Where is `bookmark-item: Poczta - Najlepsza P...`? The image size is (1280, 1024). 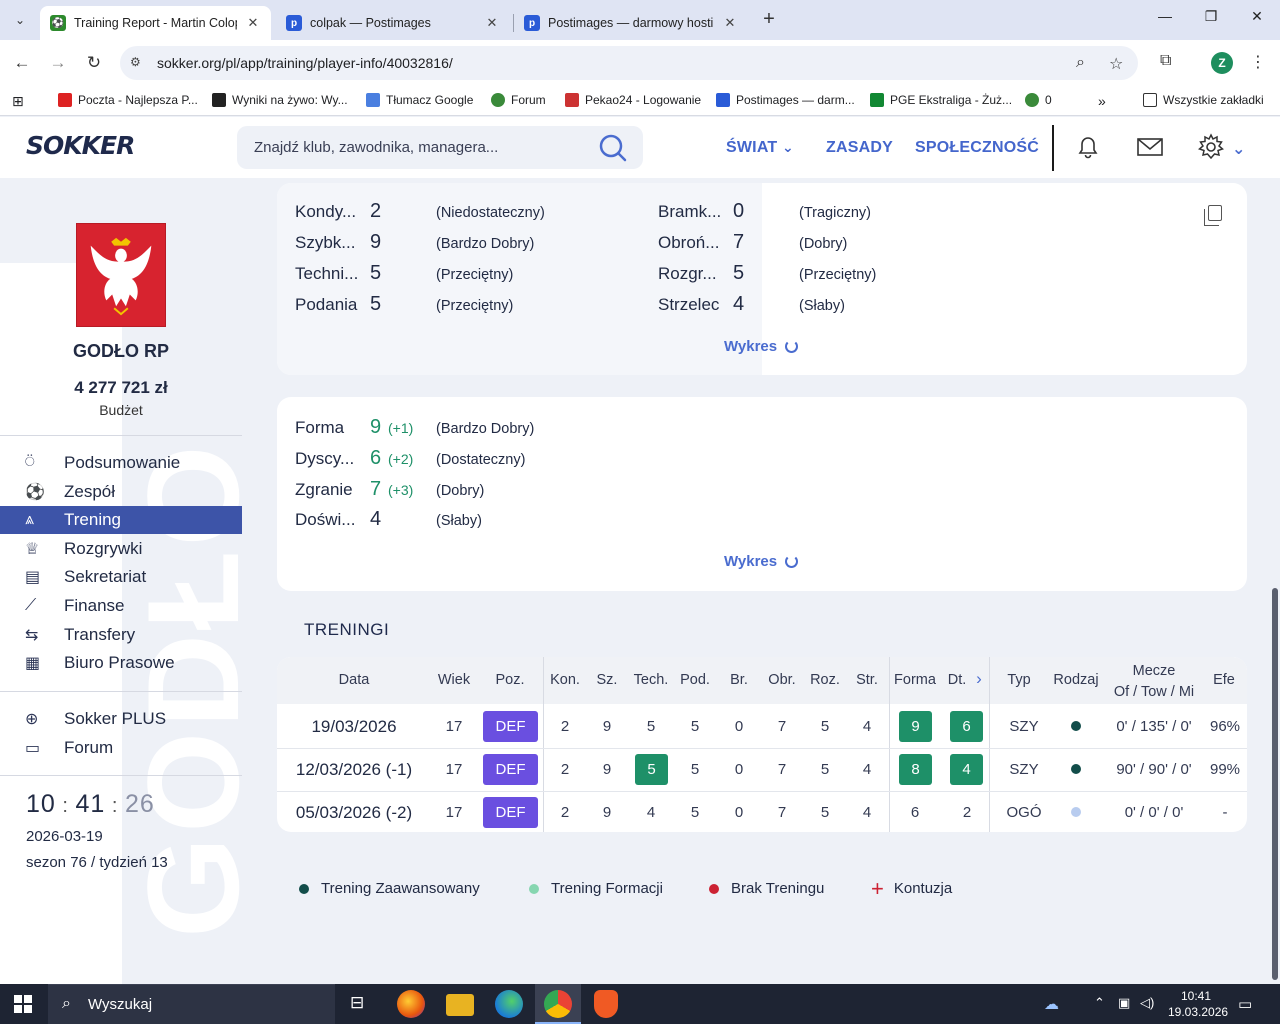 bookmark-item: Poczta - Najlepsza P... is located at coordinates (128, 100).